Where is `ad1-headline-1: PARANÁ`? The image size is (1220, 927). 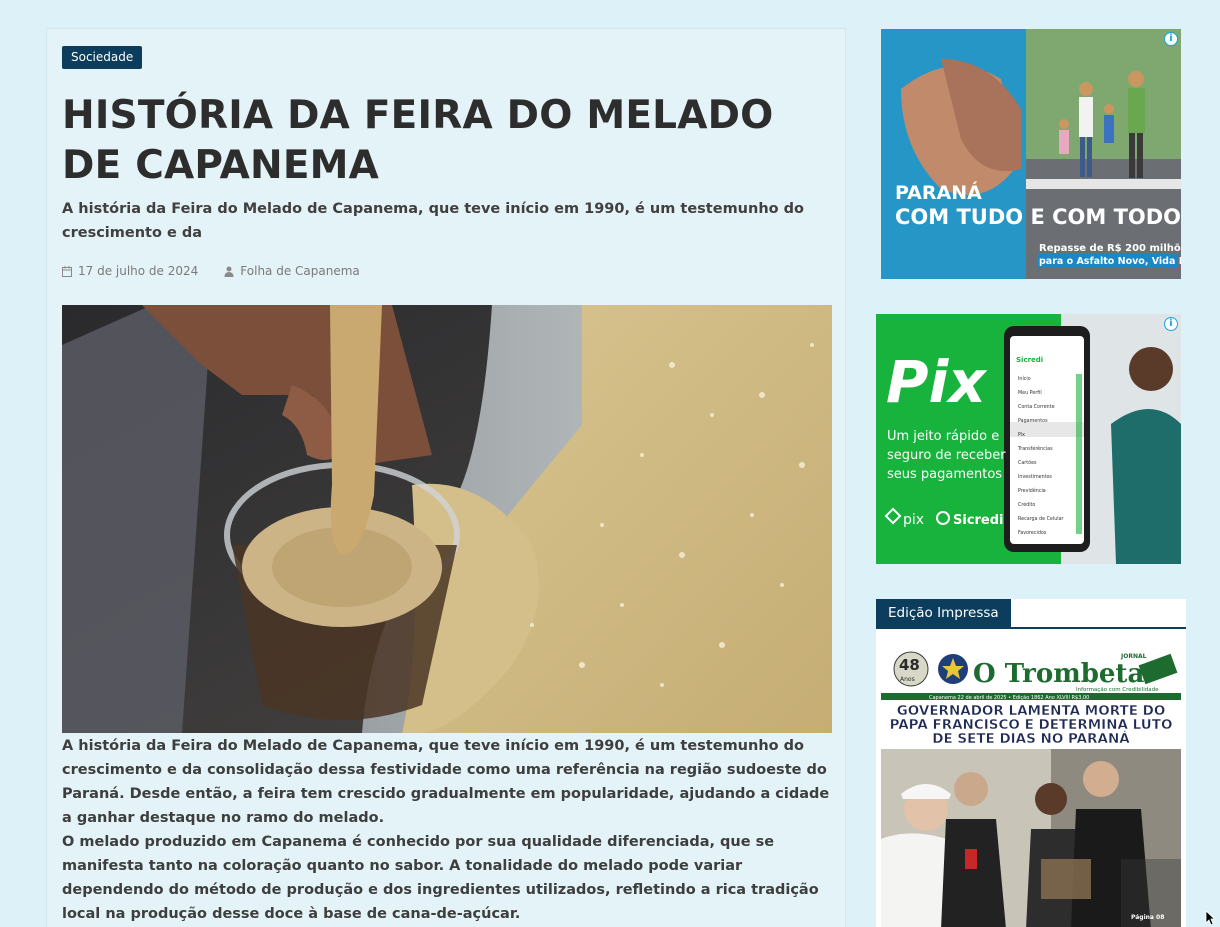 ad1-headline-1: PARANÁ is located at coordinates (938, 192).